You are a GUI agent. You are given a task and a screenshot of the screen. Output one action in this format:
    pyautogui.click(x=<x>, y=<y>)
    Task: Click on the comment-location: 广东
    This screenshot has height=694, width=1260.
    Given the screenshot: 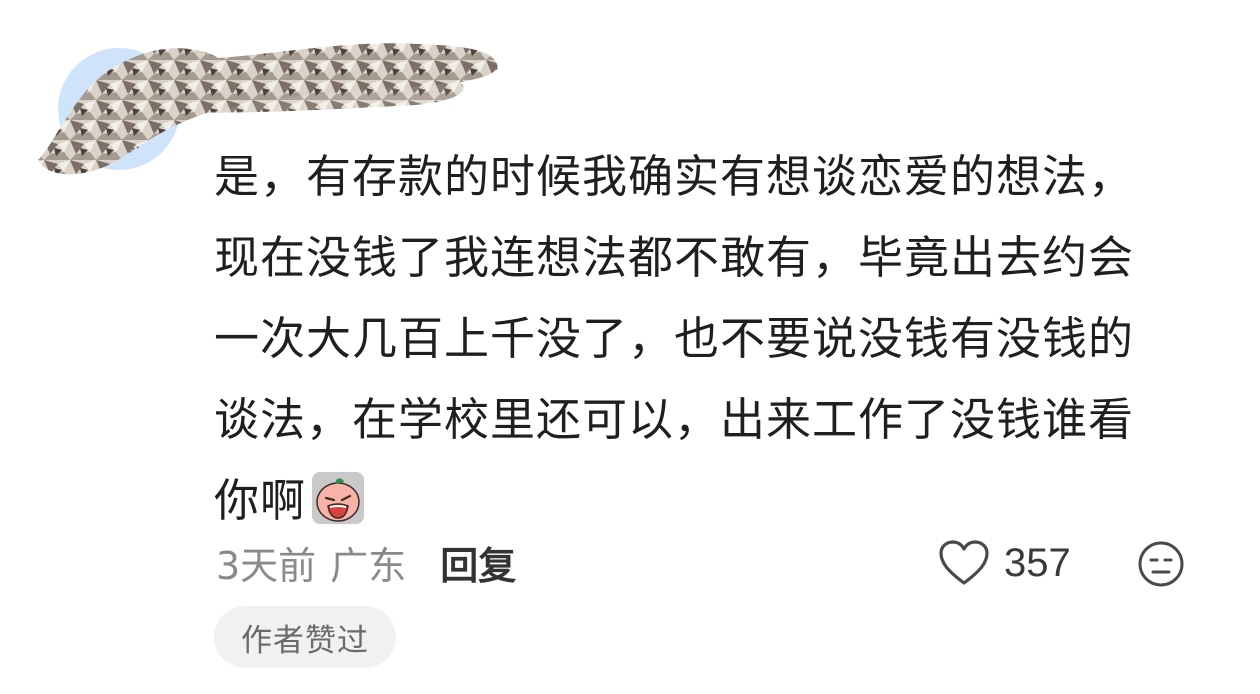 What is the action you would take?
    pyautogui.click(x=368, y=565)
    